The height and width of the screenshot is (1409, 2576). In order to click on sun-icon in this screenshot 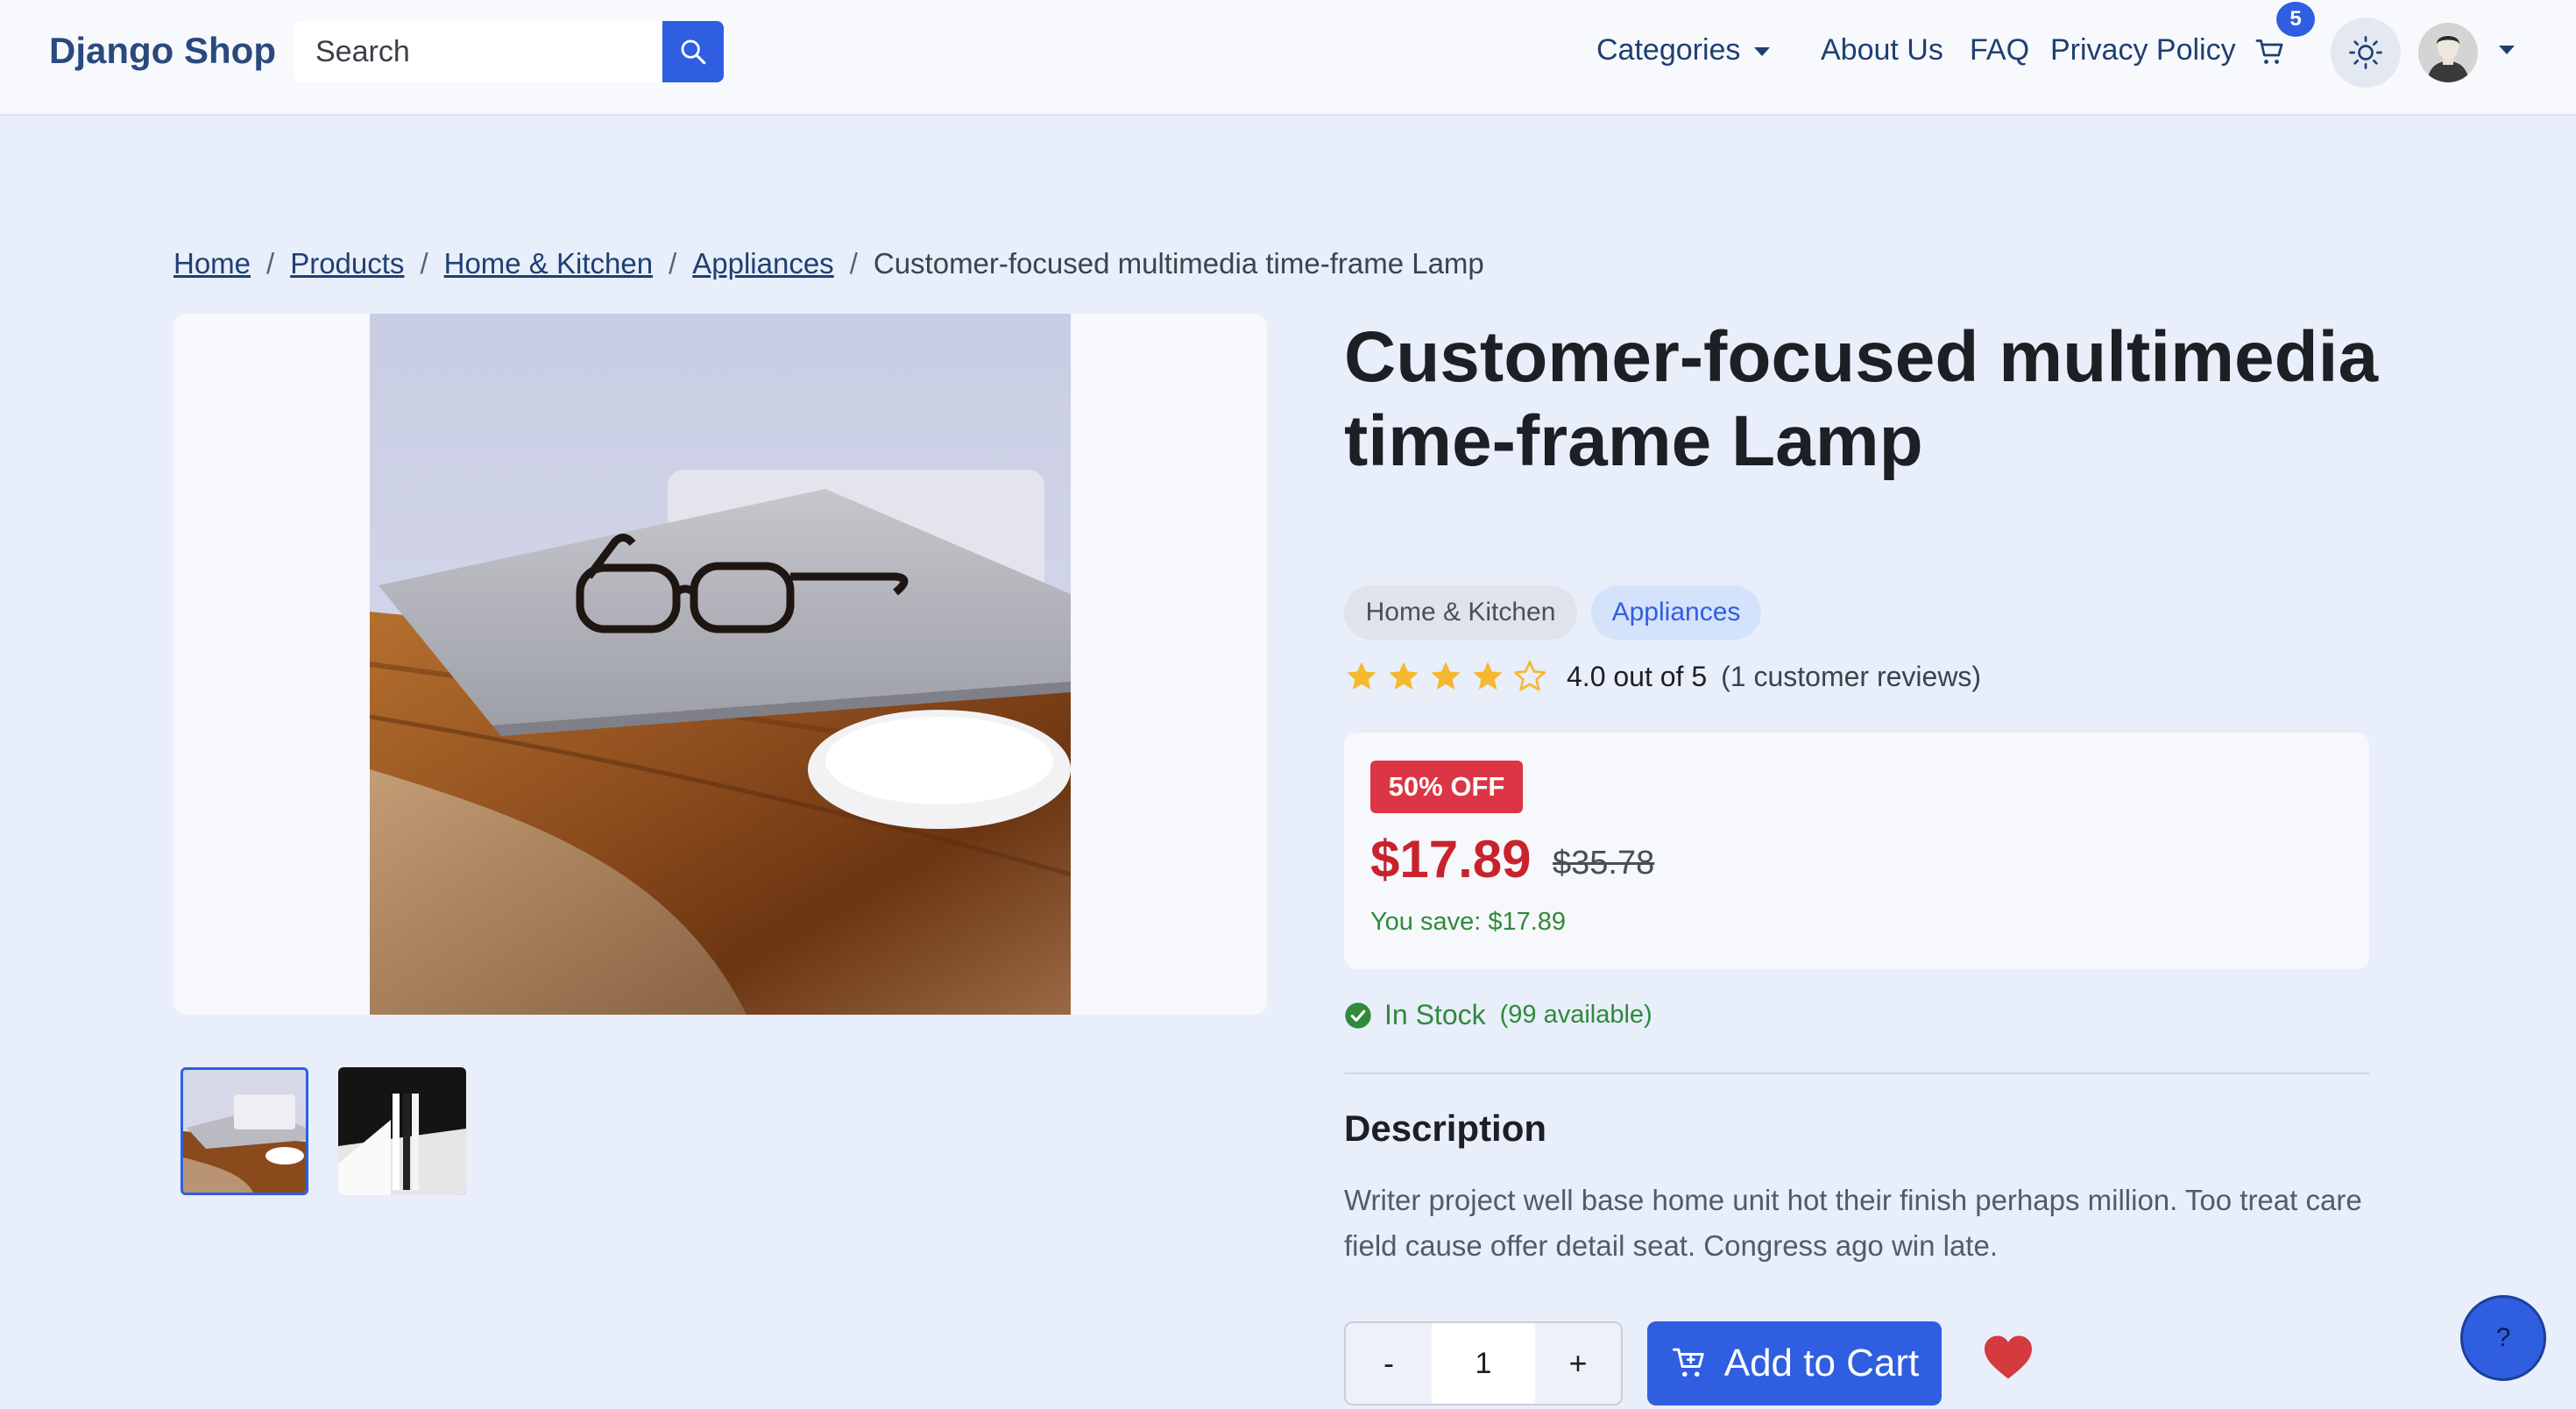, I will do `click(2365, 52)`.